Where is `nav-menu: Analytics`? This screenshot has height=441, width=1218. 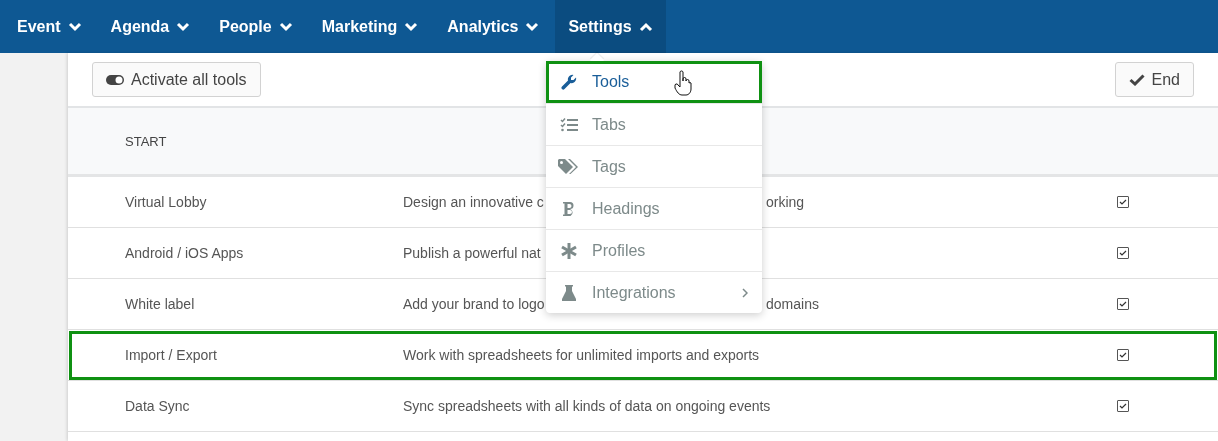 nav-menu: Analytics is located at coordinates (493, 26).